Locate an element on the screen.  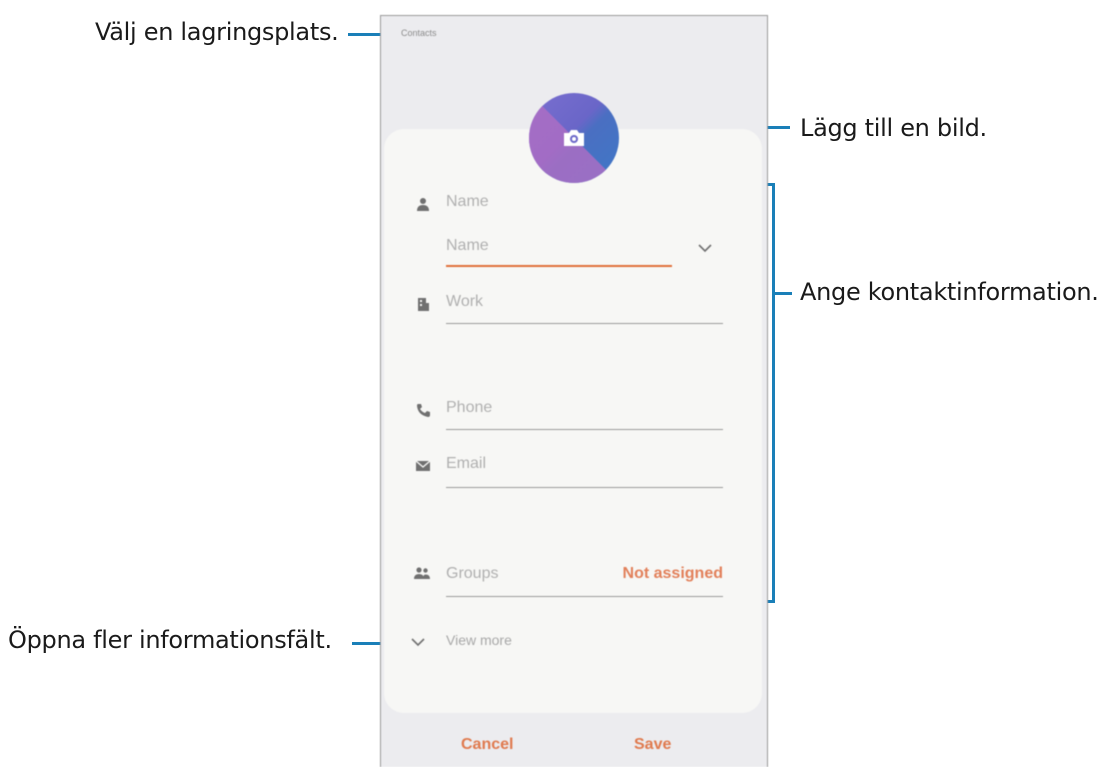
email-input: Email is located at coordinates (466, 464).